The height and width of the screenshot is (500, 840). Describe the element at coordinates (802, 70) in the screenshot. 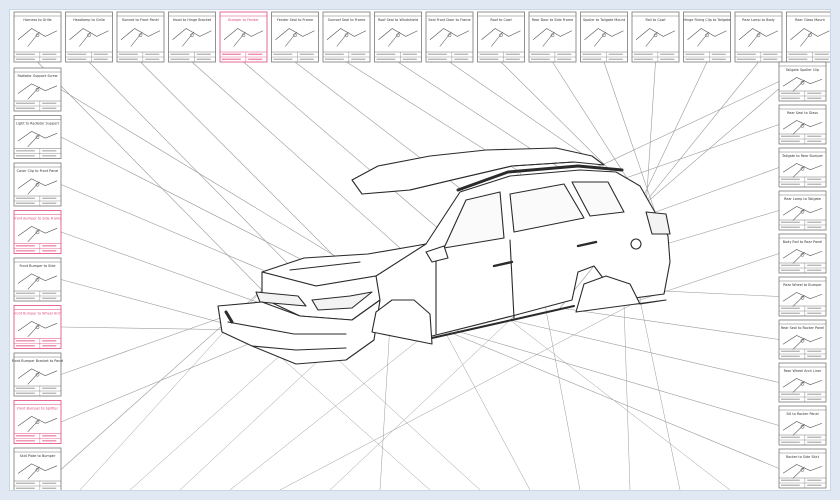

I see `callout-label: Tailgate Spoiler Clip` at that location.